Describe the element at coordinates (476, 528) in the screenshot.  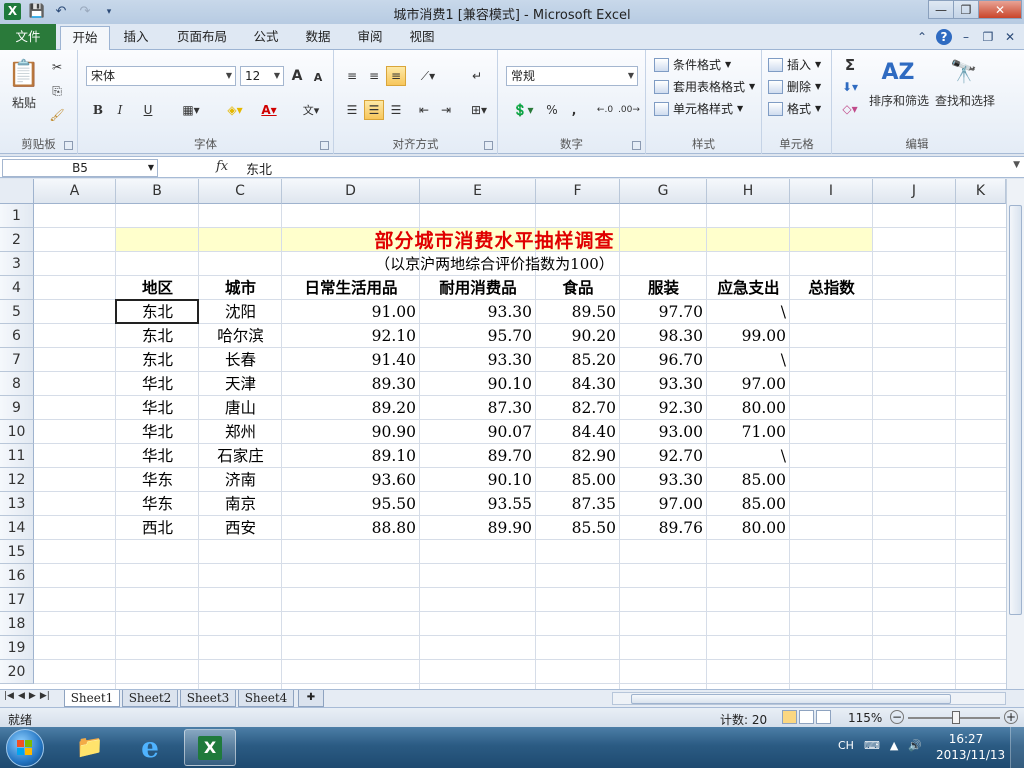
I see `data-cell: 89.90` at that location.